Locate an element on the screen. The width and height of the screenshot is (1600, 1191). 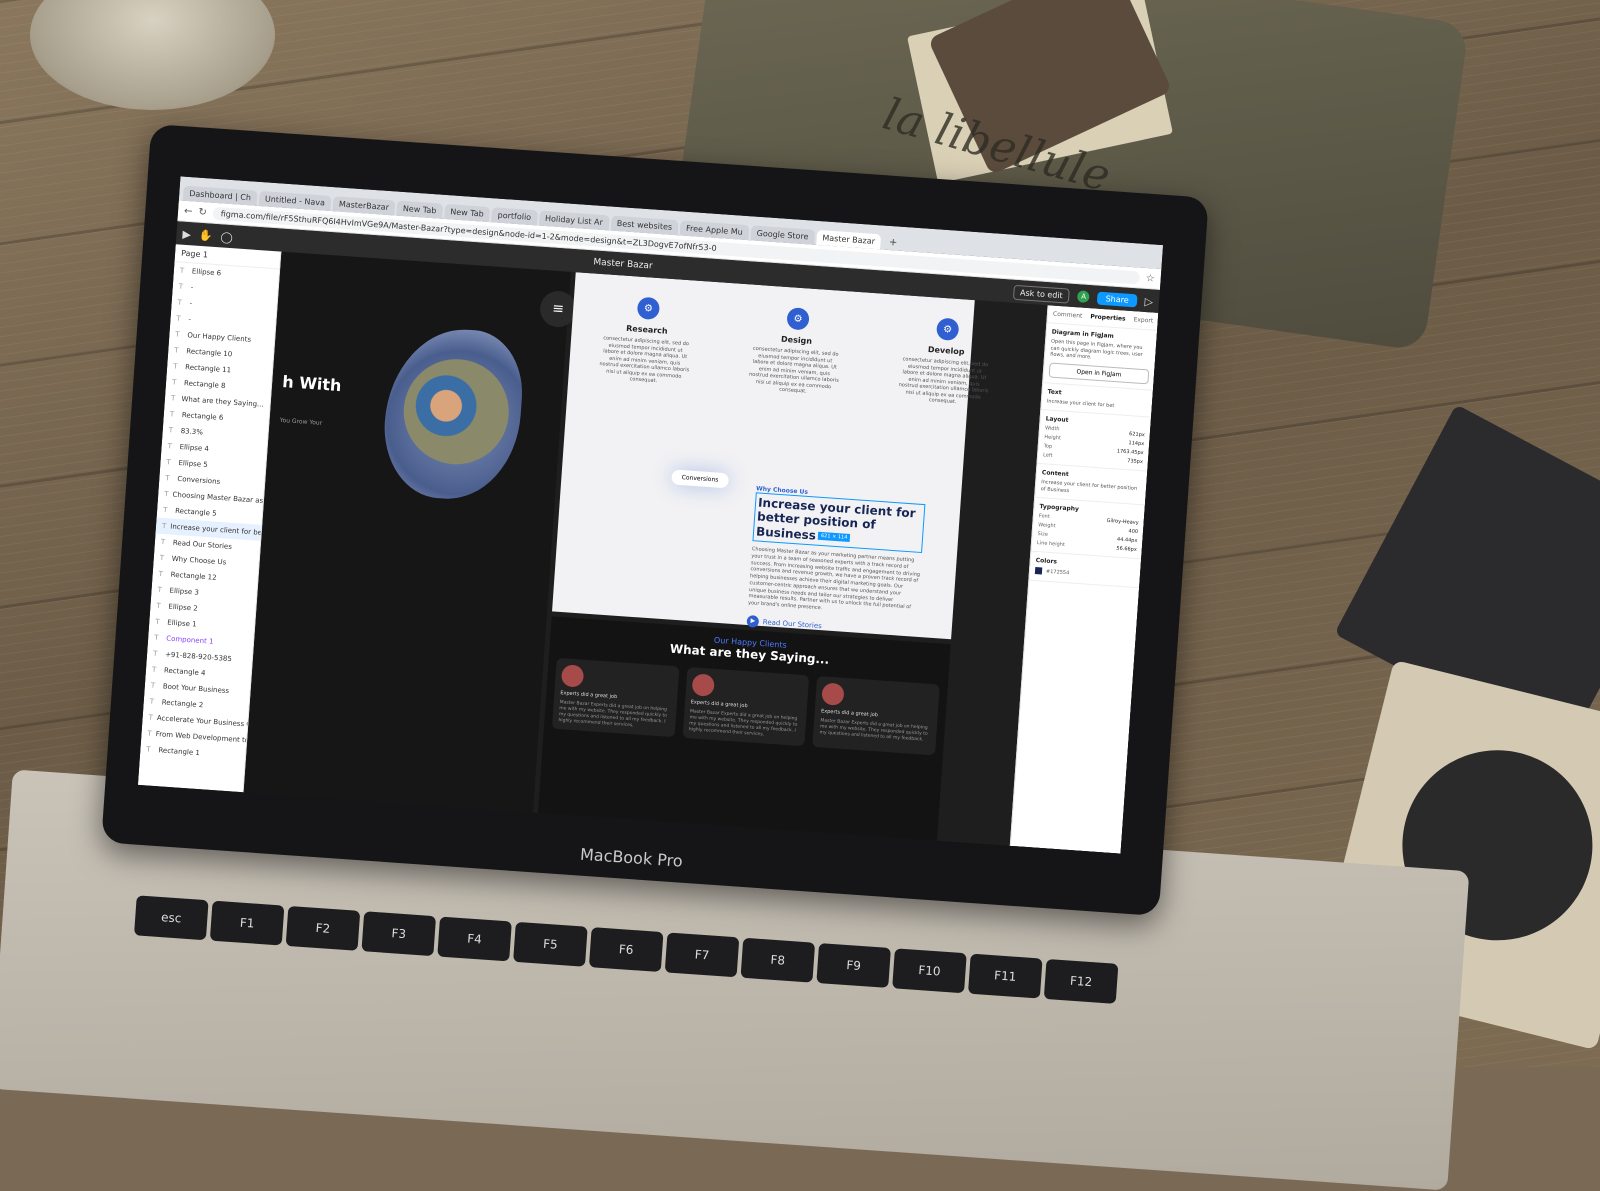
keyboard-key: F11 is located at coordinates (1005, 976).